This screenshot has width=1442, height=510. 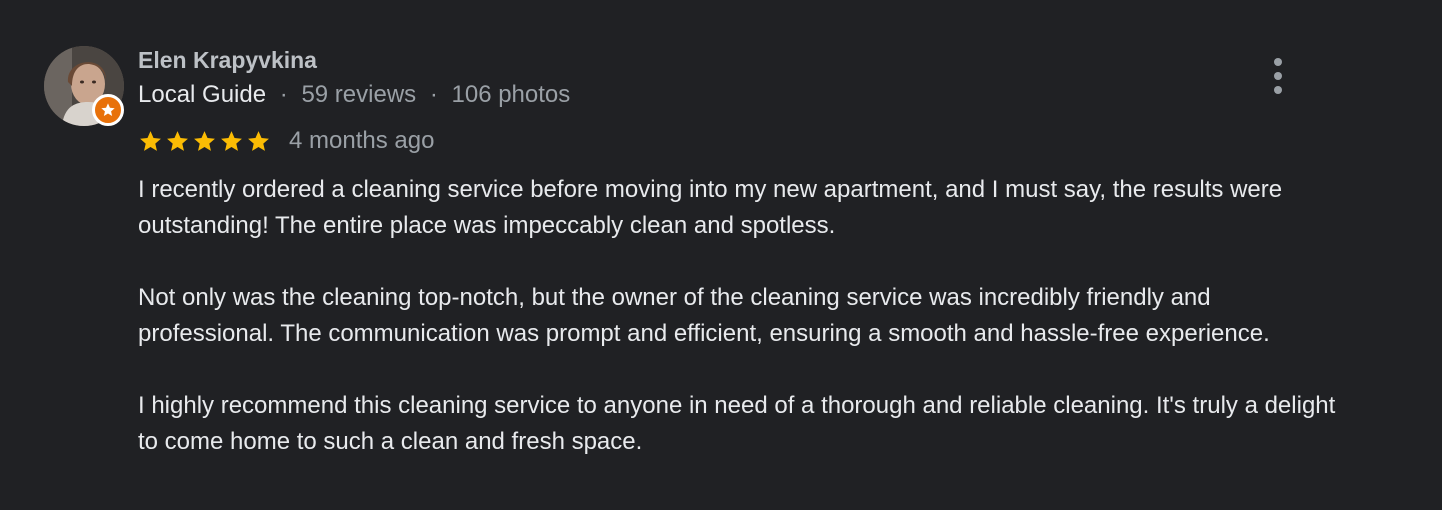 What do you see at coordinates (227, 60) in the screenshot?
I see `author-name: Elen Krapyvkina` at bounding box center [227, 60].